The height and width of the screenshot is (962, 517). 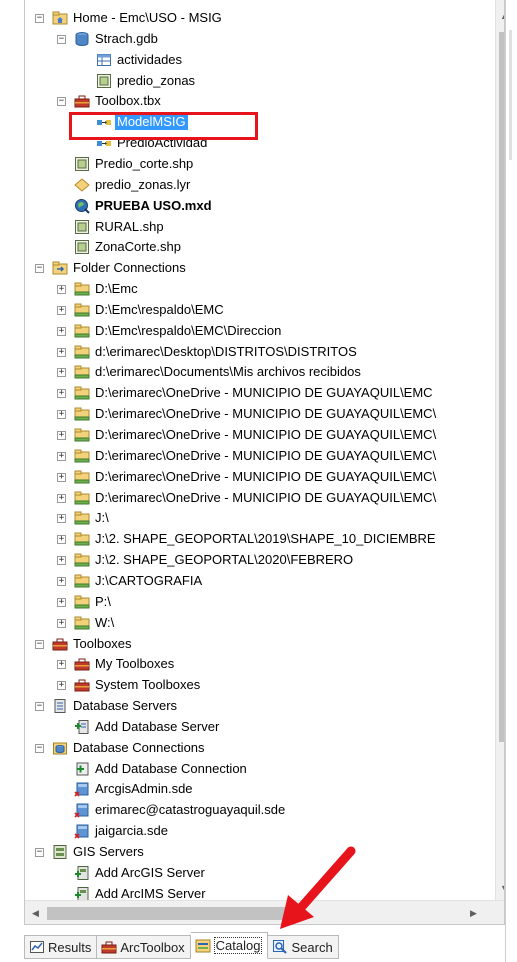 I want to click on tree-item: + My Toolboxes, so click(x=260, y=664).